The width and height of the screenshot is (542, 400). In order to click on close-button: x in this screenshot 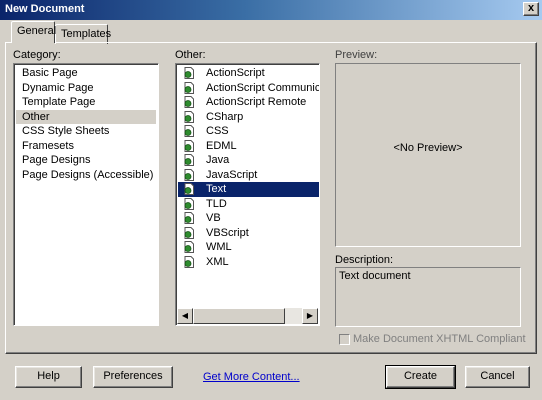, I will do `click(531, 9)`.